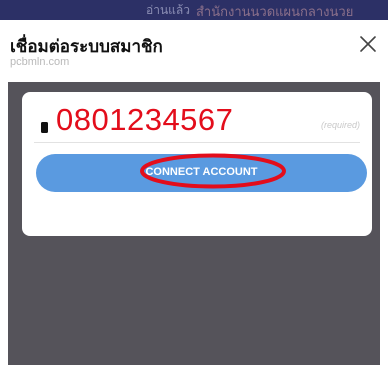 The image size is (388, 365). Describe the element at coordinates (194, 10) in the screenshot. I see `background-strip: อ่านแล้ว สำนักงานนวดแผนกลางนวย` at that location.